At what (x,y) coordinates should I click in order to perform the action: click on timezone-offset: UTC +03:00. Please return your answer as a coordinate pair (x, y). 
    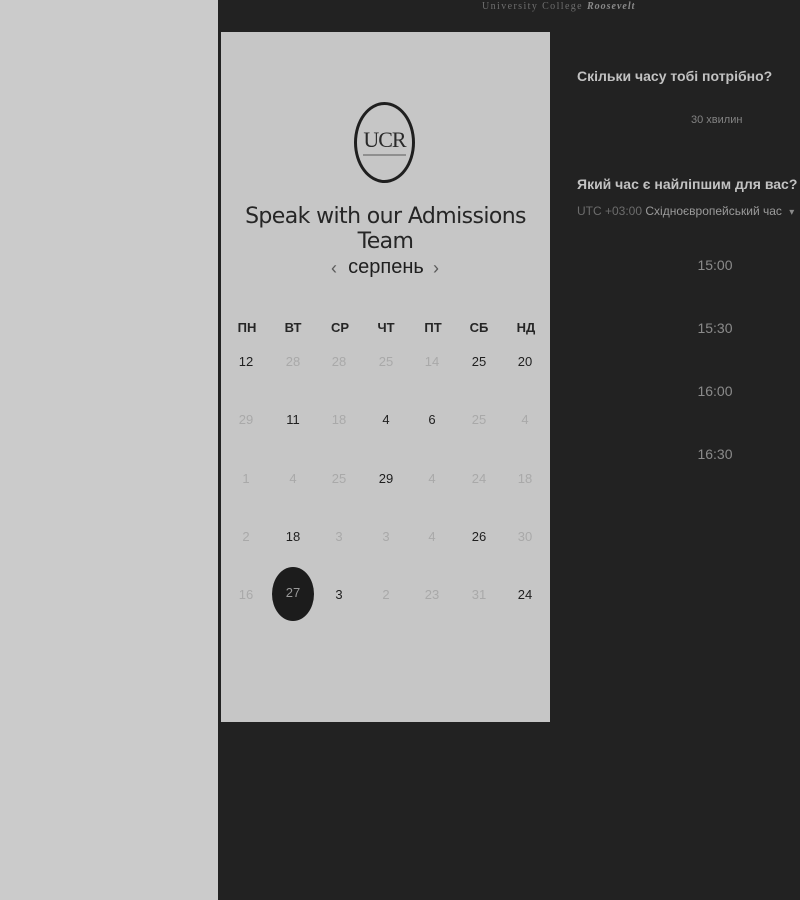
    Looking at the image, I should click on (610, 211).